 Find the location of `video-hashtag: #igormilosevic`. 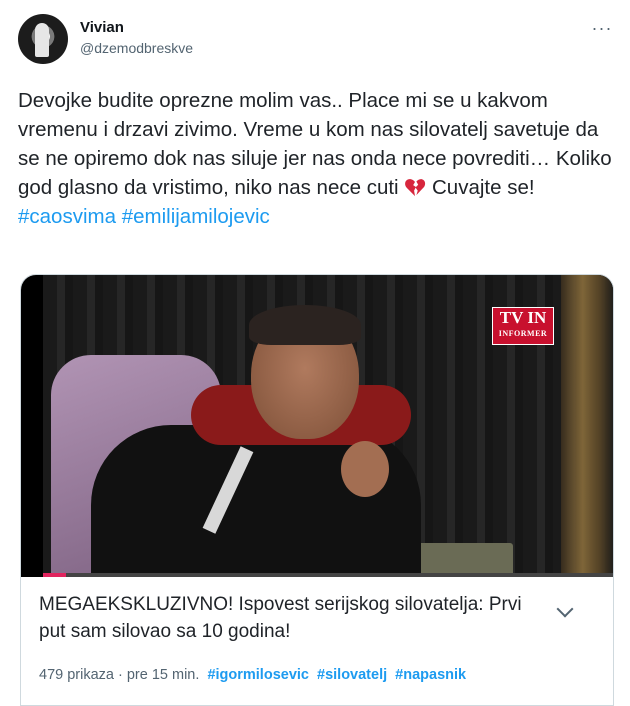

video-hashtag: #igormilosevic is located at coordinates (258, 675).